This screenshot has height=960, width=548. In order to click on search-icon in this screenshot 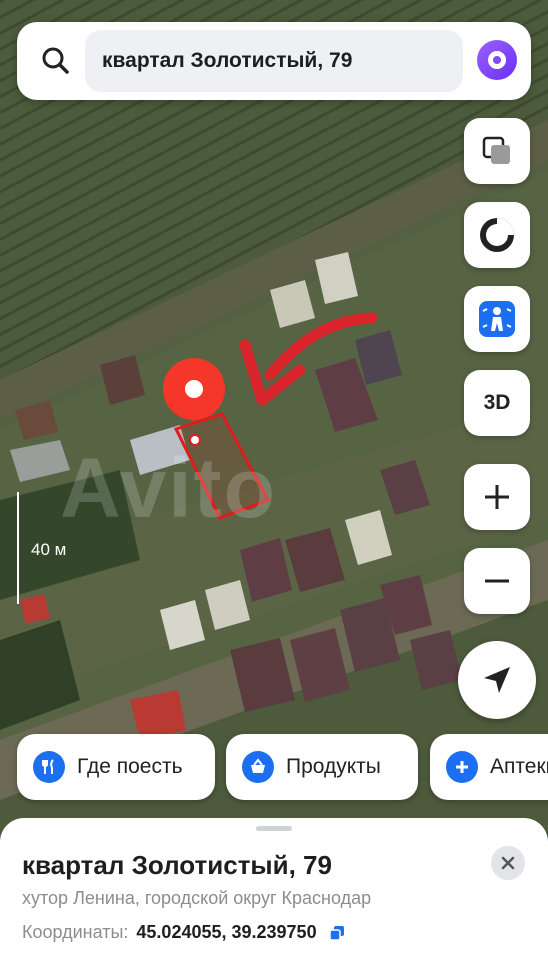, I will do `click(56, 61)`.